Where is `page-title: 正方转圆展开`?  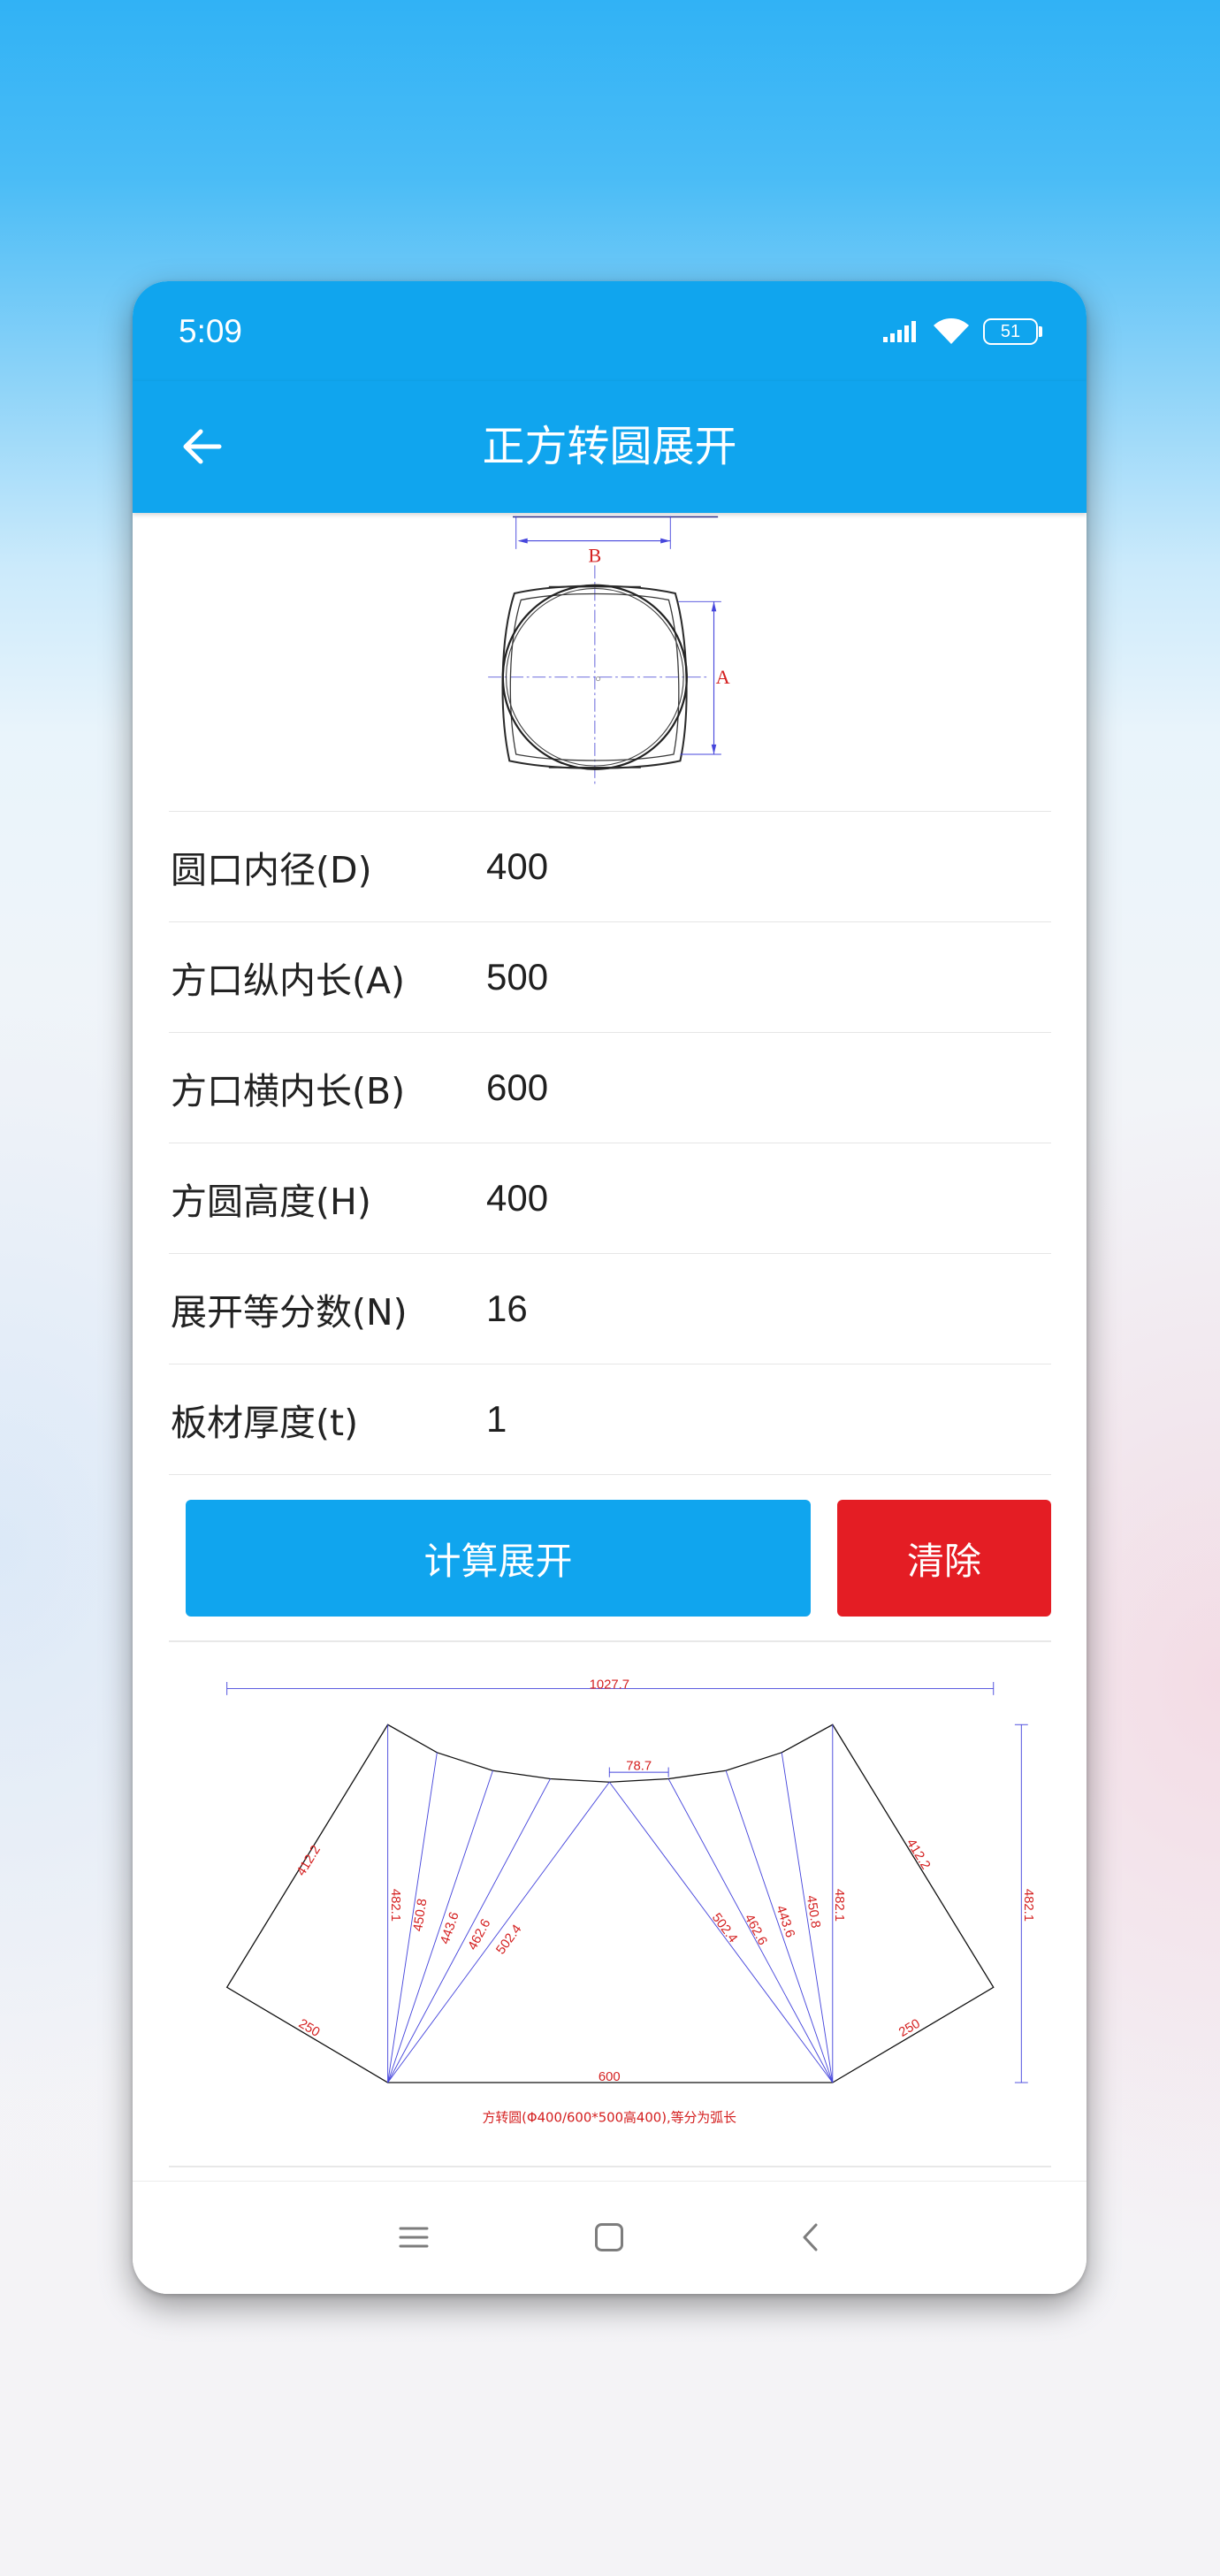 page-title: 正方转圆展开 is located at coordinates (609, 447).